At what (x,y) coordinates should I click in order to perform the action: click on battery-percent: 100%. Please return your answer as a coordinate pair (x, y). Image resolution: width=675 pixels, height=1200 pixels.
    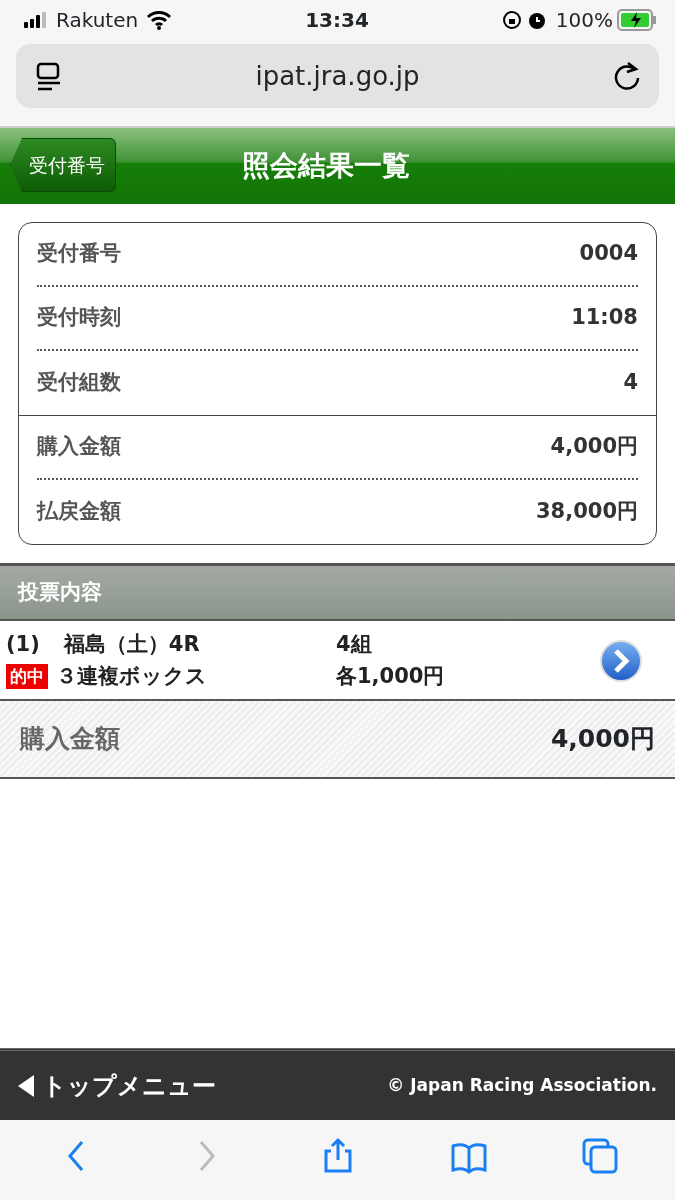
    Looking at the image, I should click on (584, 20).